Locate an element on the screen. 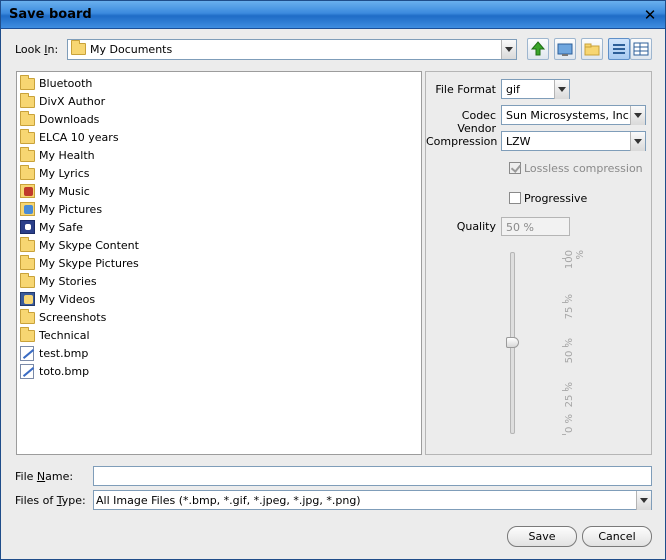 This screenshot has height=560, width=666. file-type-label: Files of Type: is located at coordinates (50, 500).